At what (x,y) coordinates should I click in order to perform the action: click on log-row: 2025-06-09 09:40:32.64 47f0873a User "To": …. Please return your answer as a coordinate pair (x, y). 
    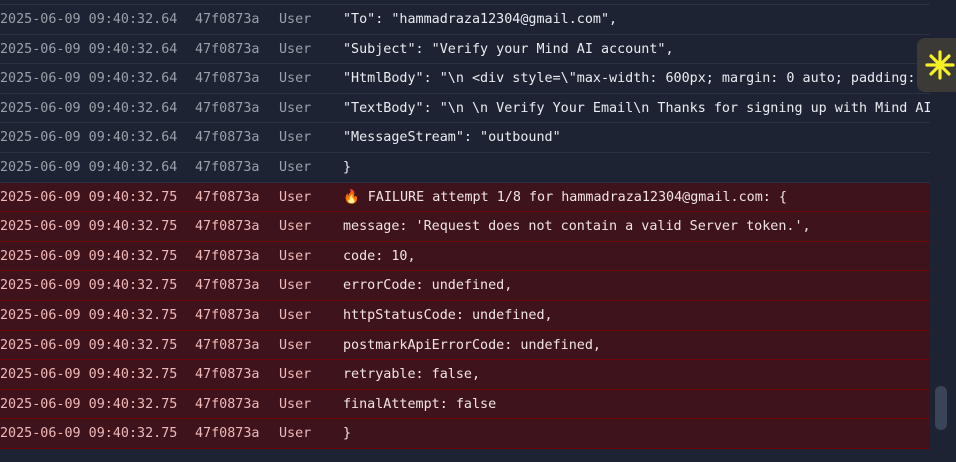
    Looking at the image, I should click on (465, 20).